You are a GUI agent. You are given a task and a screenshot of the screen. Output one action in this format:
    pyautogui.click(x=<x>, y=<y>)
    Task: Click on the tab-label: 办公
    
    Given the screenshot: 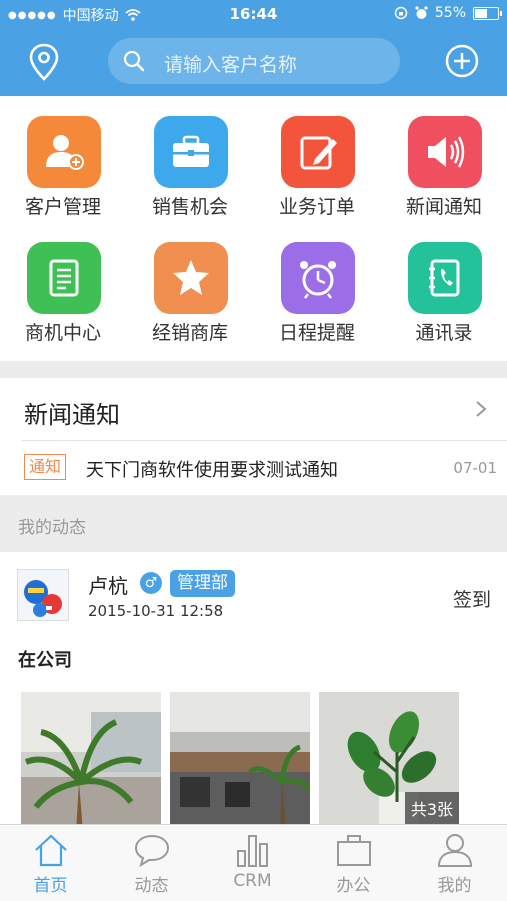 What is the action you would take?
    pyautogui.click(x=353, y=886)
    